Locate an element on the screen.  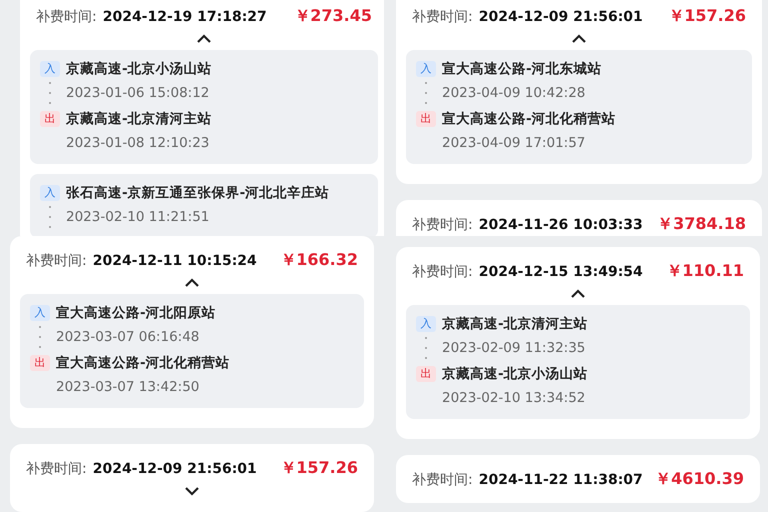
amount-text: ￥273.45 is located at coordinates (333, 16).